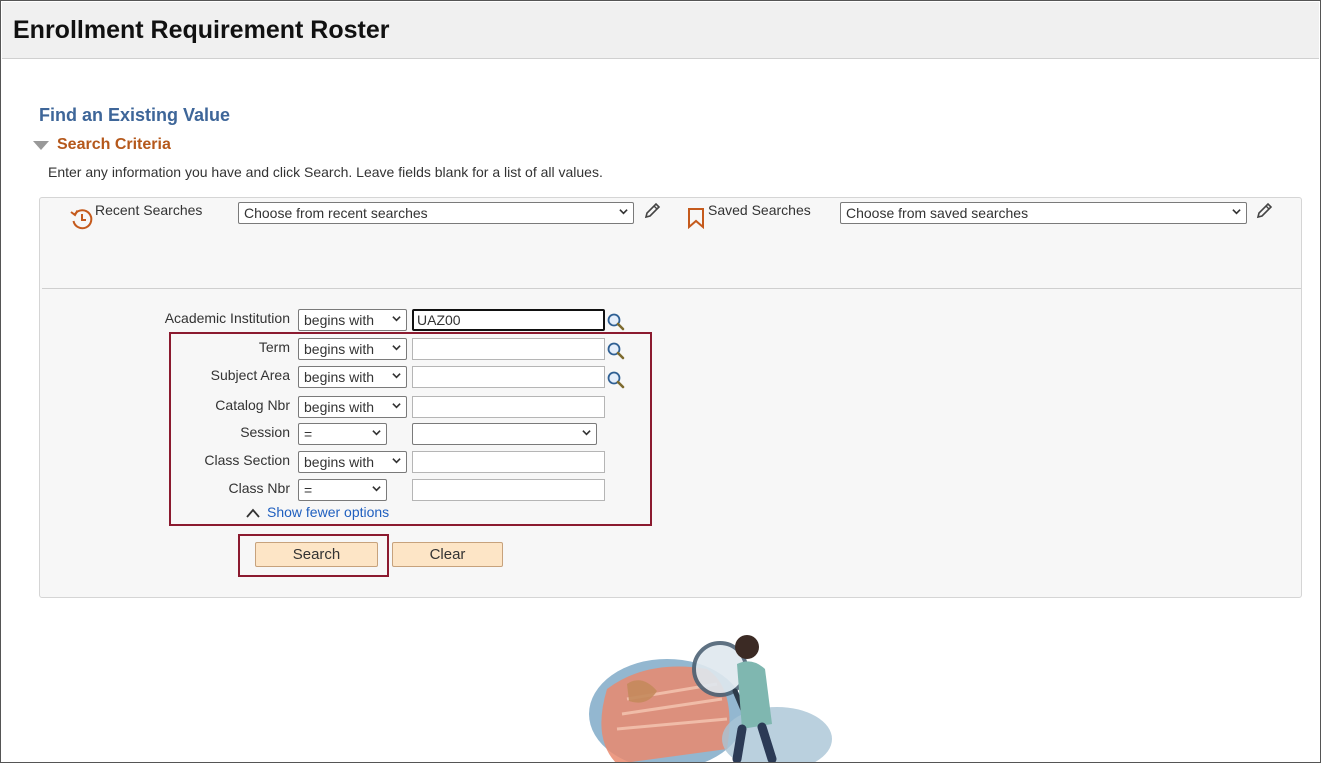 The width and height of the screenshot is (1321, 763). Describe the element at coordinates (342, 434) in the screenshot. I see `session-operator: =` at that location.